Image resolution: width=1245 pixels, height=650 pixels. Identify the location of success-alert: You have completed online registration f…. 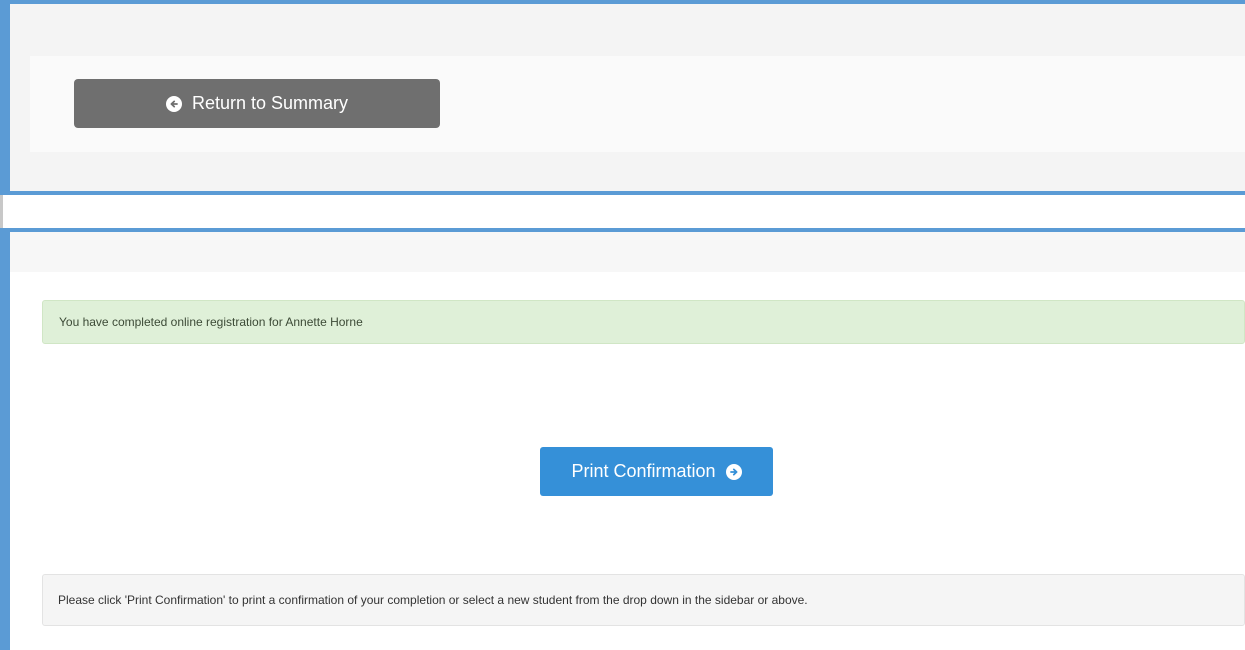
(643, 322).